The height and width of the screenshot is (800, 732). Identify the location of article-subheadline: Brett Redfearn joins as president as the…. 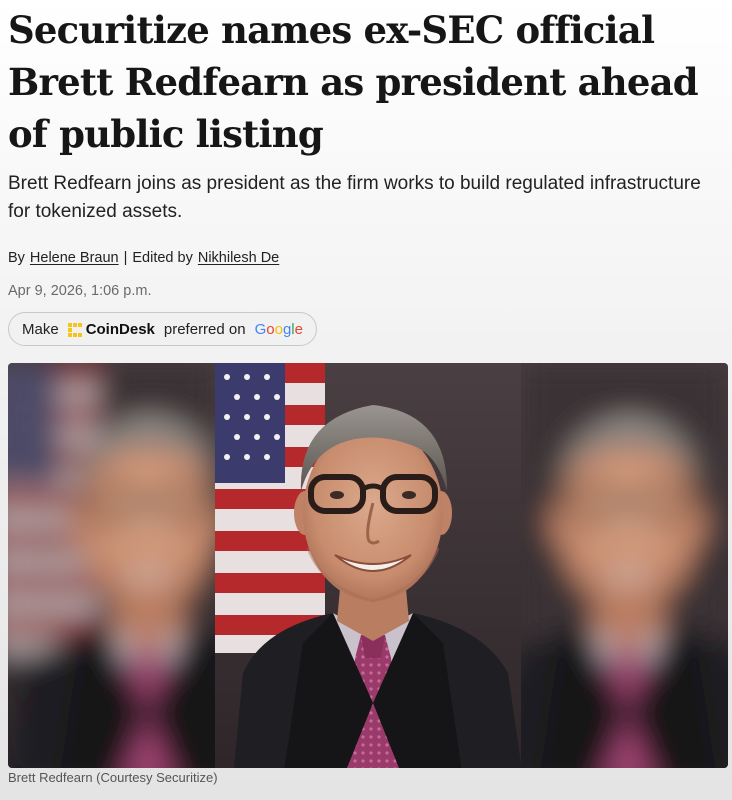
(354, 197).